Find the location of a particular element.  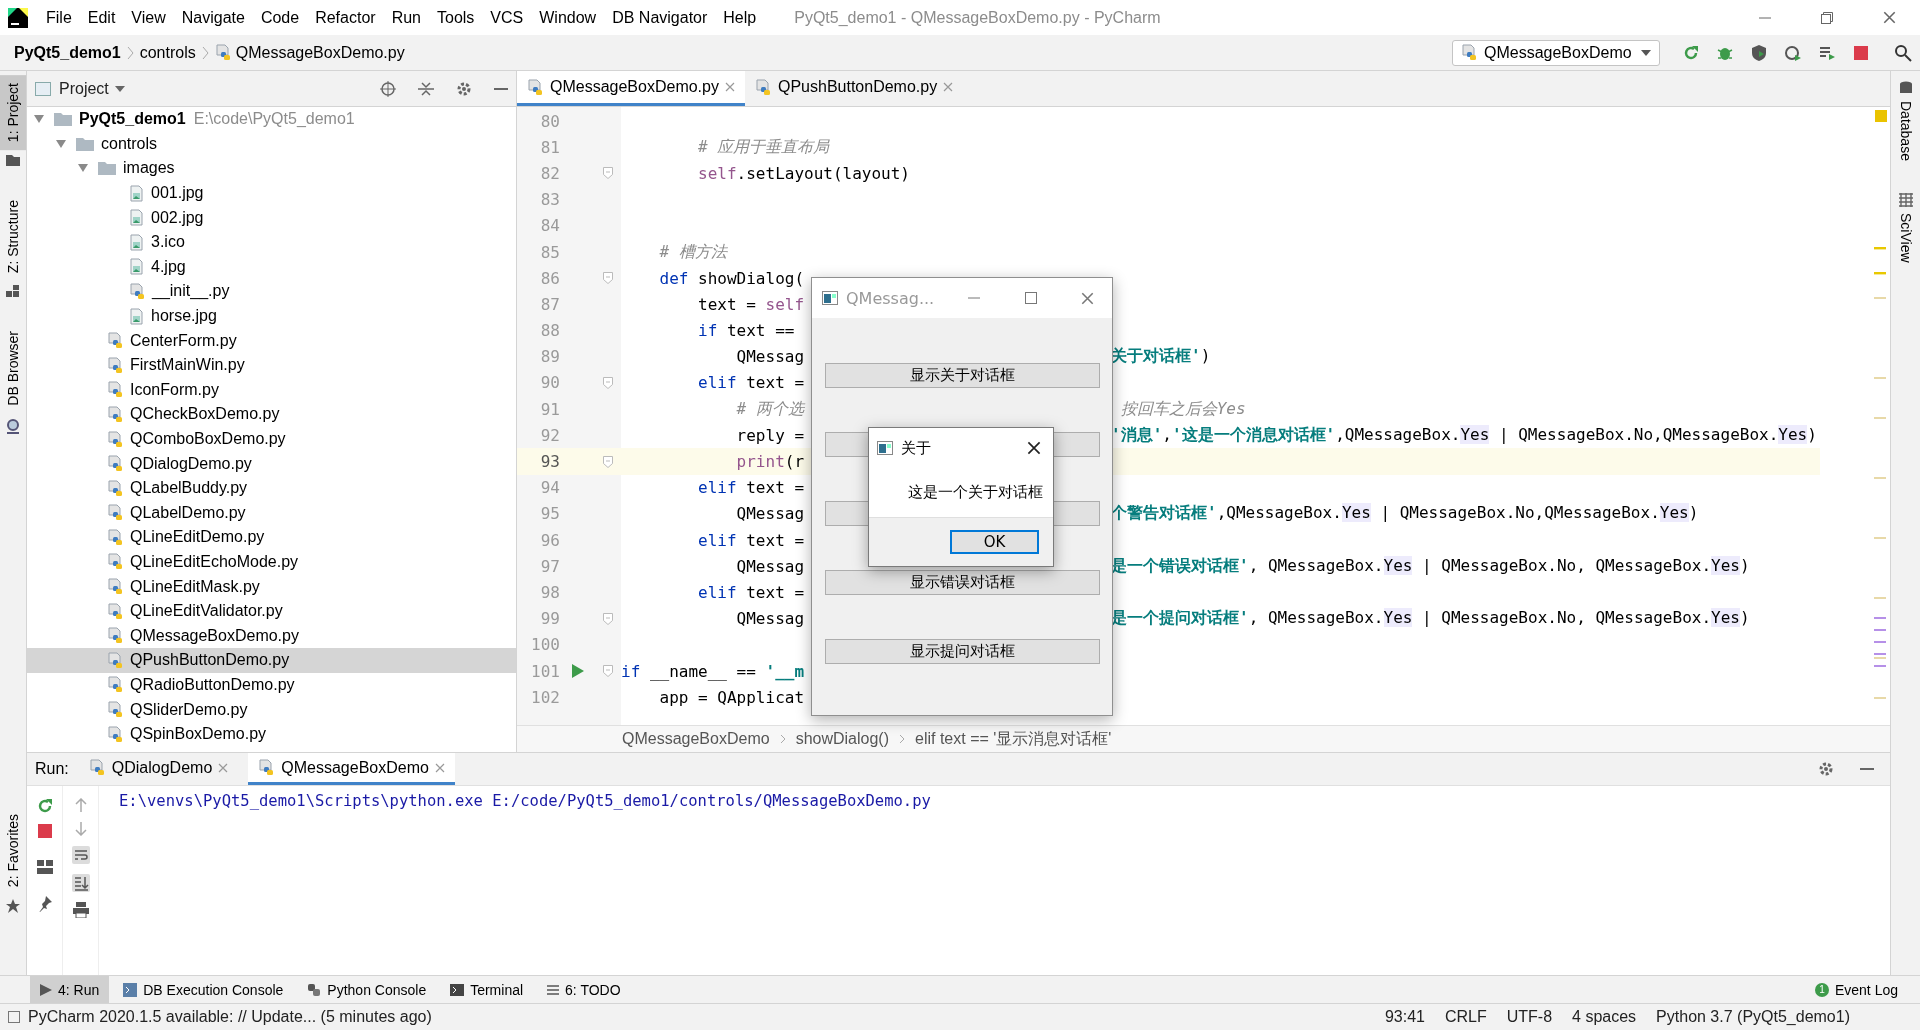

tree-item: QLineEditEchoMode.py is located at coordinates (271, 562).